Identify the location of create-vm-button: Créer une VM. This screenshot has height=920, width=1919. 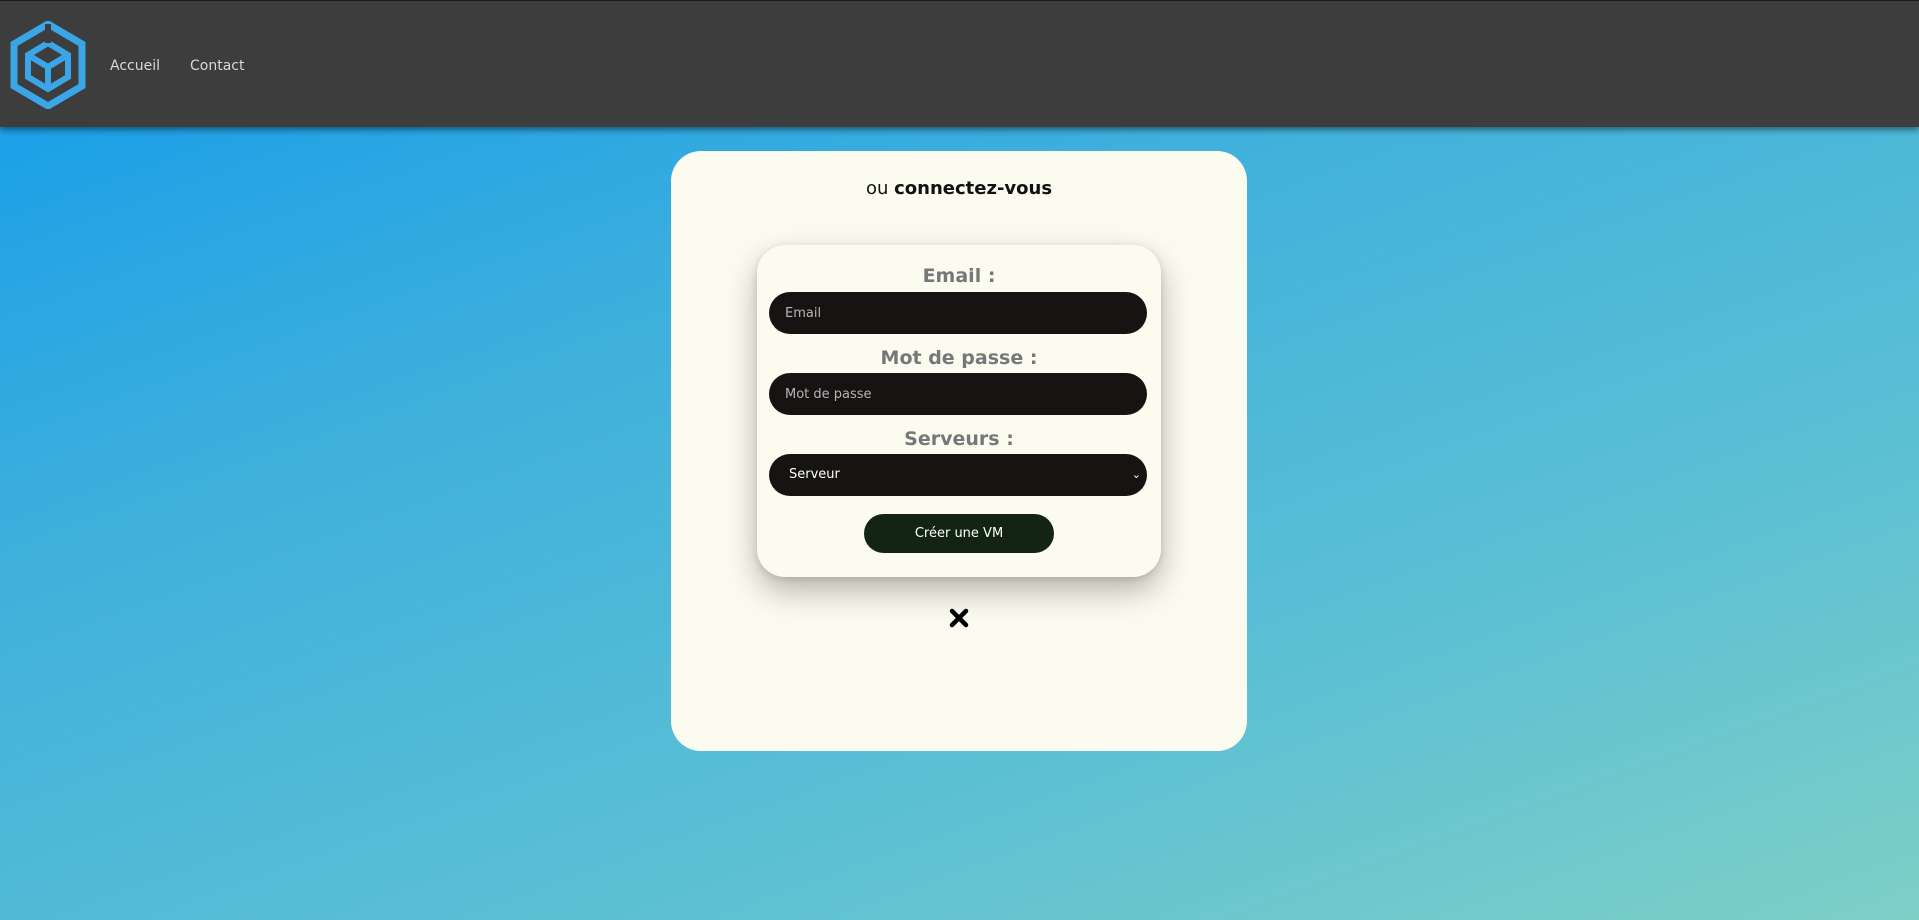
(959, 533).